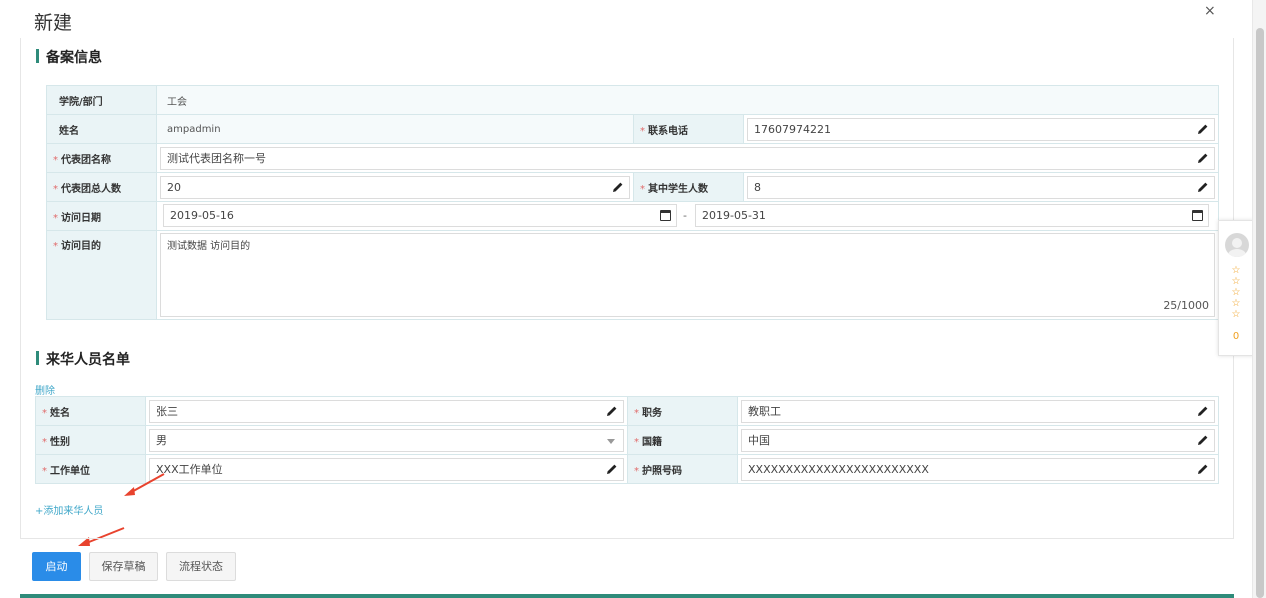 The image size is (1266, 598). What do you see at coordinates (1186, 305) in the screenshot?
I see `char-counter: 25/1000` at bounding box center [1186, 305].